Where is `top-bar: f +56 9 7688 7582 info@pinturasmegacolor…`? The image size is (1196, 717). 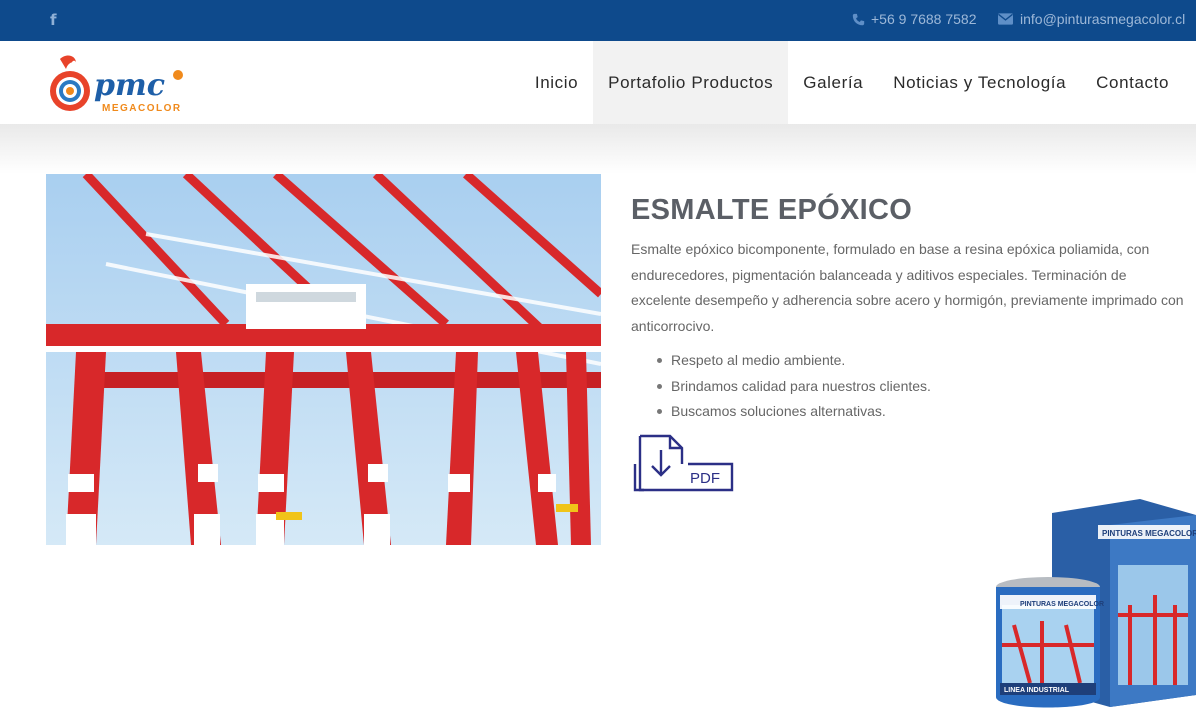
top-bar: f +56 9 7688 7582 info@pinturasmegacolor… is located at coordinates (598, 20).